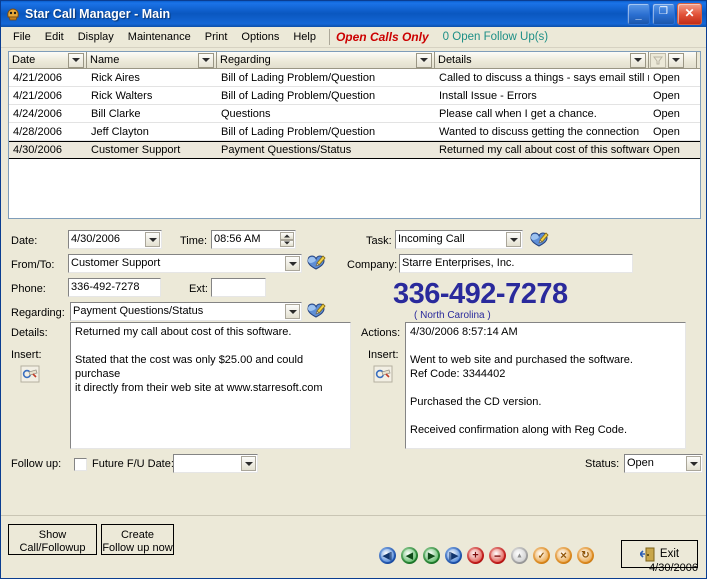  Describe the element at coordinates (286, 150) in the screenshot. I see `cell-regarding: Payment Questions/Status` at that location.